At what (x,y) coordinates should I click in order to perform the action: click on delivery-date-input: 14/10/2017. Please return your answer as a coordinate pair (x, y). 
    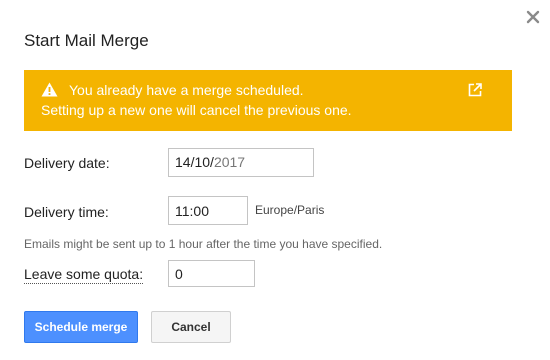
    Looking at the image, I should click on (241, 162).